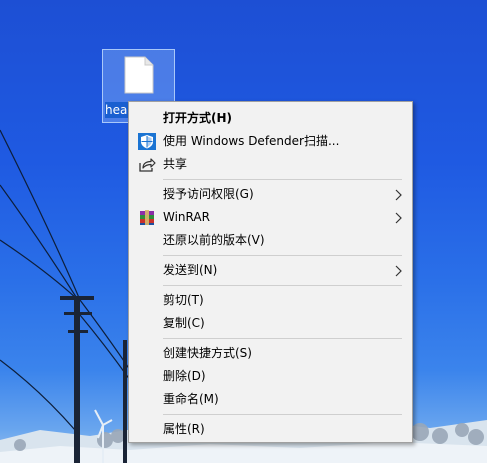 The image size is (487, 463). What do you see at coordinates (184, 429) in the screenshot?
I see `menu-item-label: 属性(R)` at bounding box center [184, 429].